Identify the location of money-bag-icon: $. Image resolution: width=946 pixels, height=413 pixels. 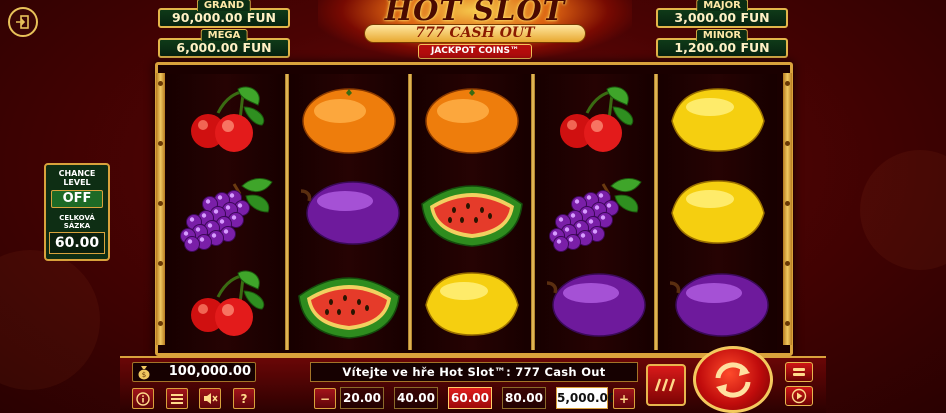
(144, 373).